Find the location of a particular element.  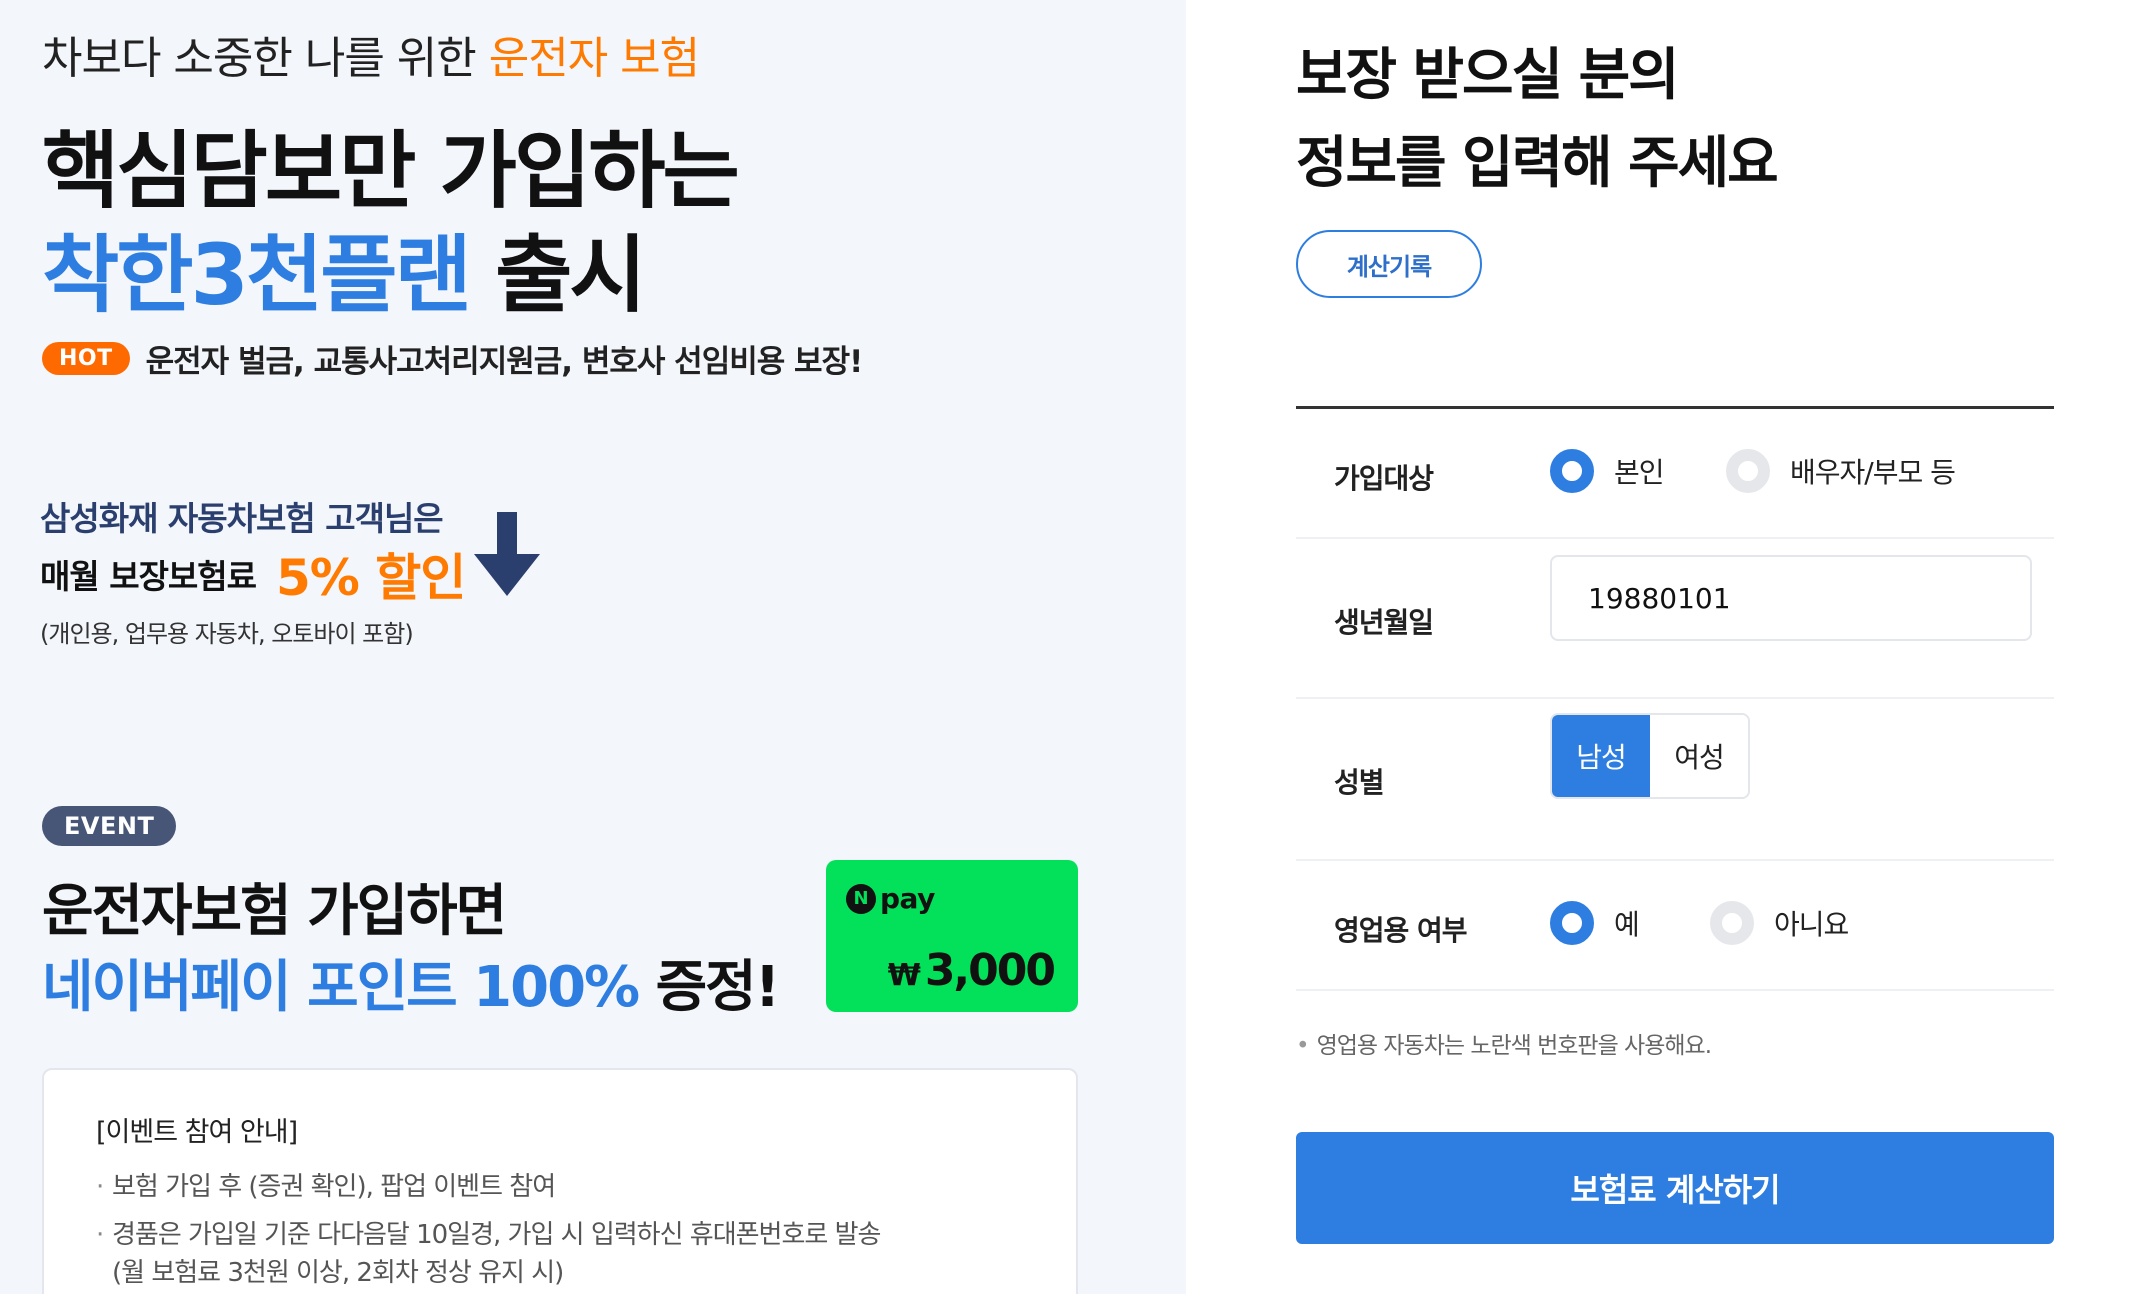

business-yes-radio: 예 is located at coordinates (1595, 923).